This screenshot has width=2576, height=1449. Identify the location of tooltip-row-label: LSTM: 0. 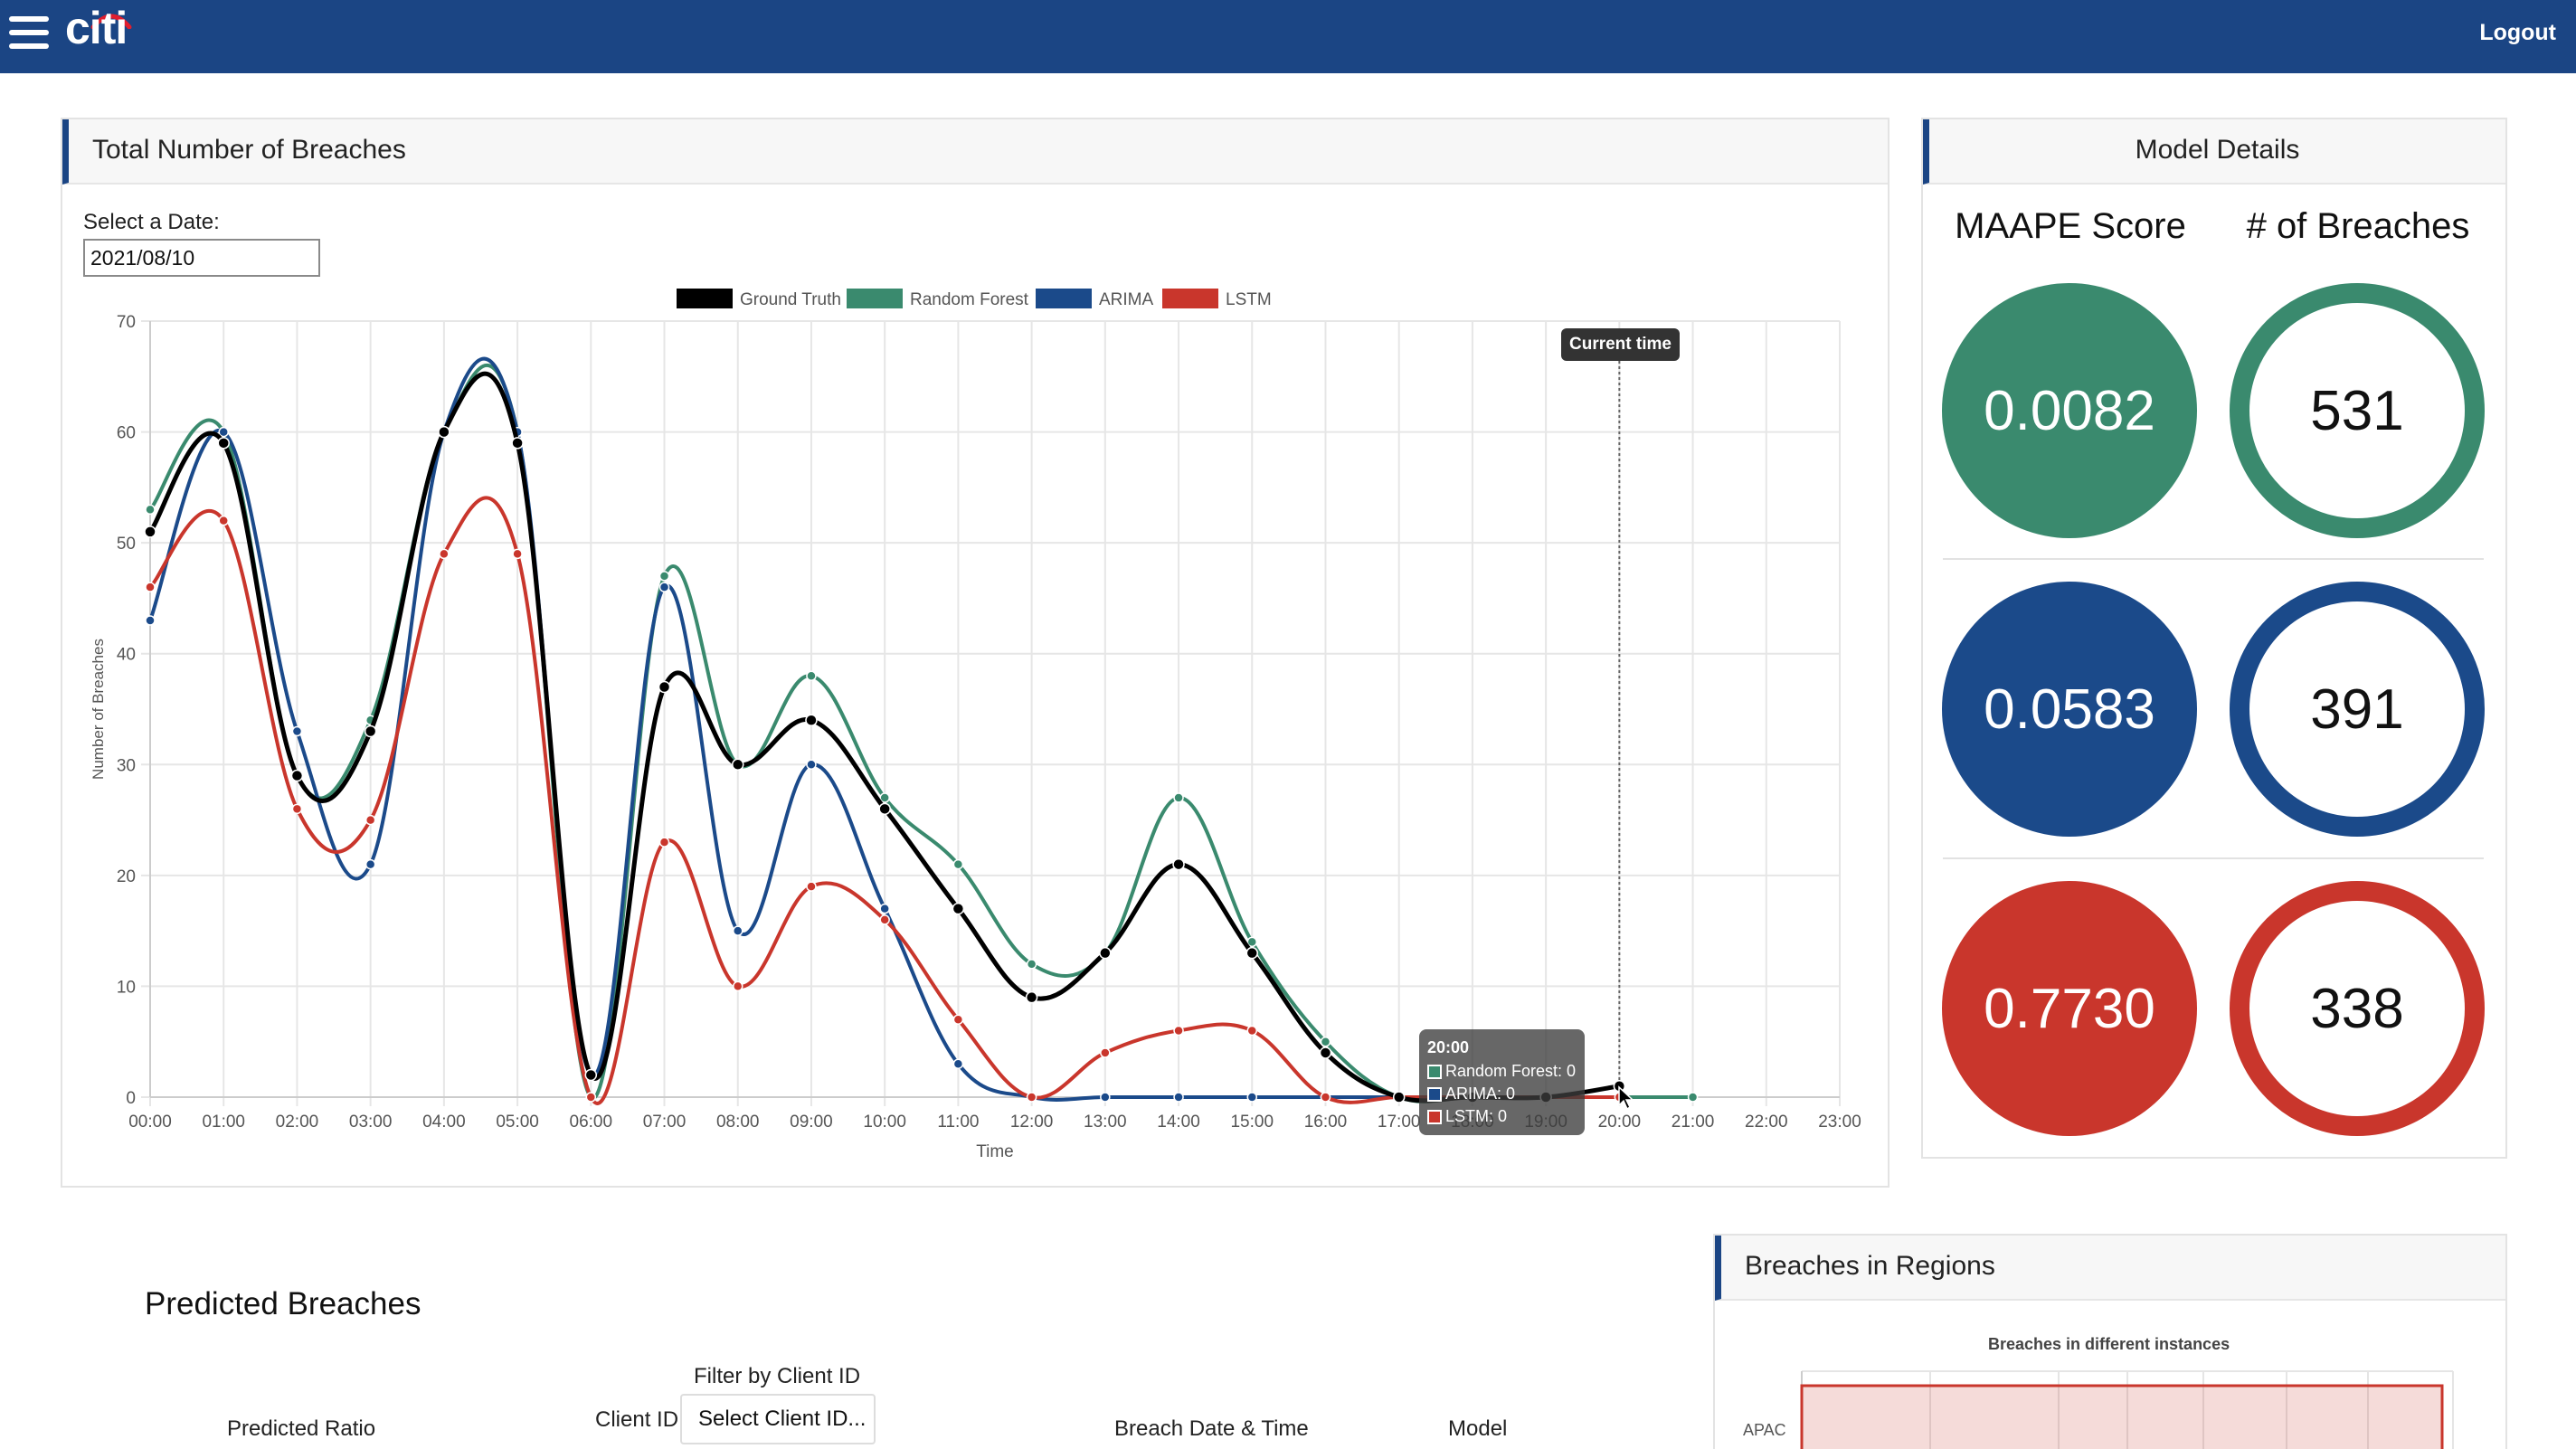
(1476, 1116).